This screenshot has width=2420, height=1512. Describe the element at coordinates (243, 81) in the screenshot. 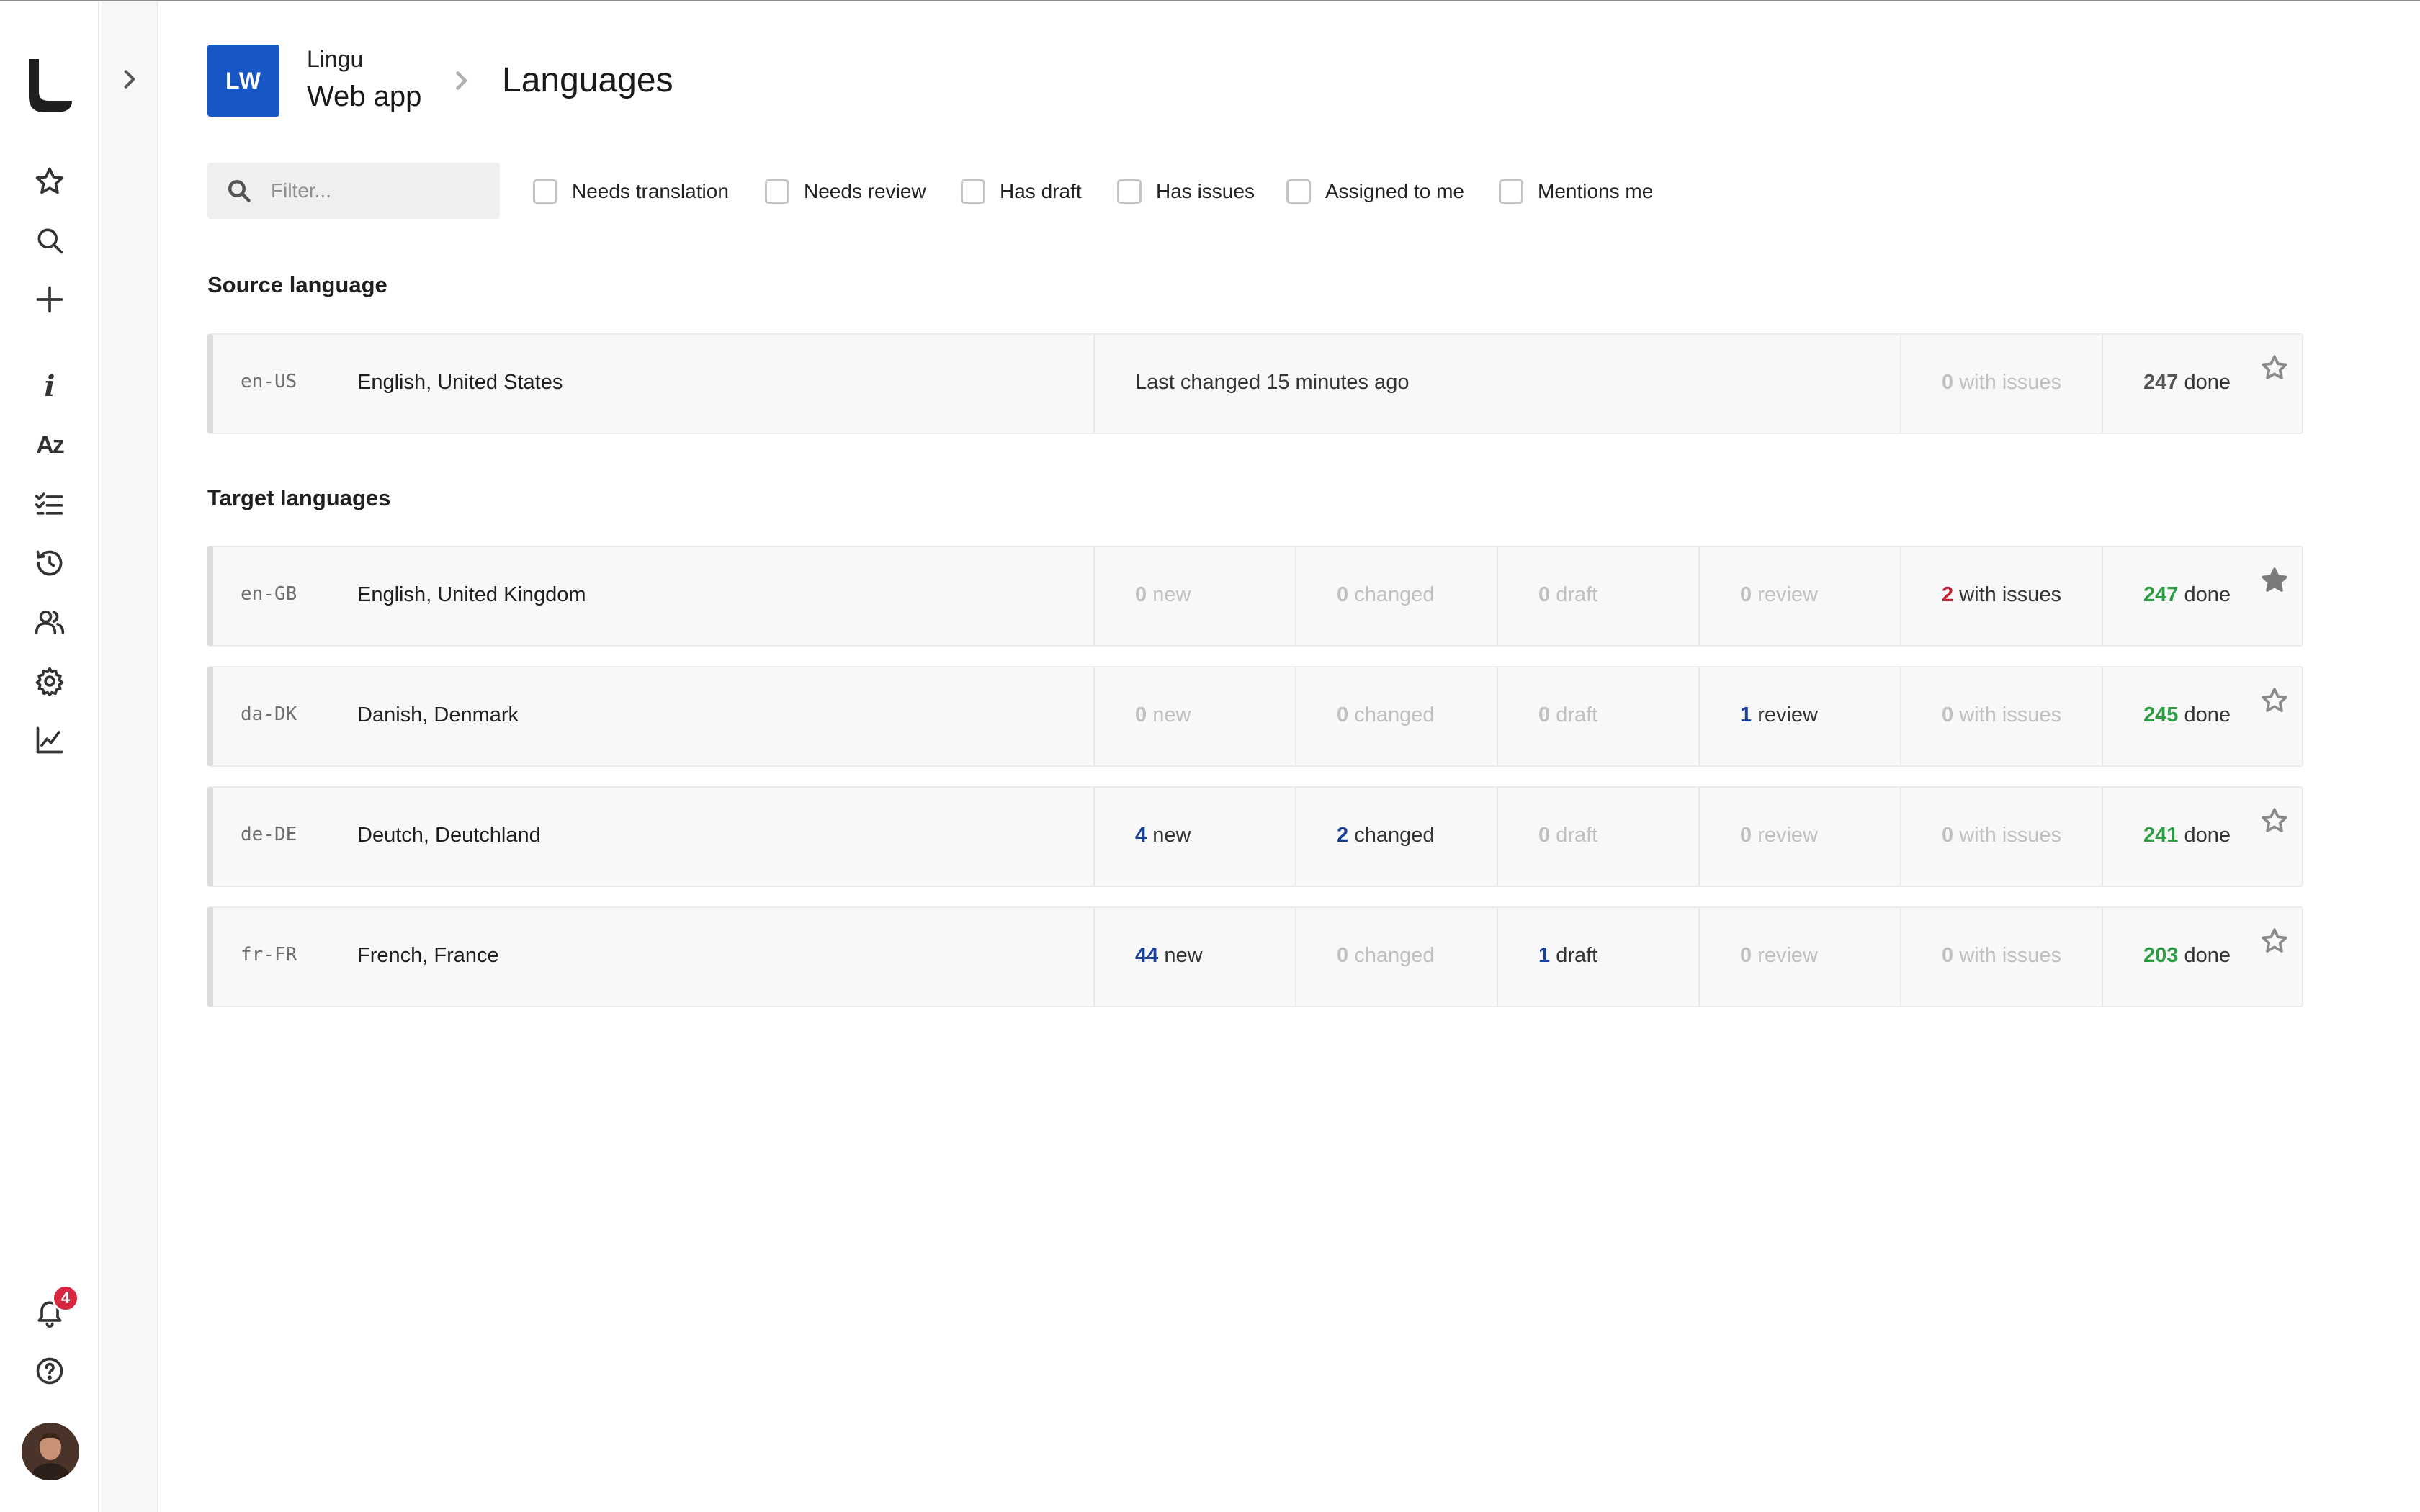

I see `project-avatar: LW` at that location.